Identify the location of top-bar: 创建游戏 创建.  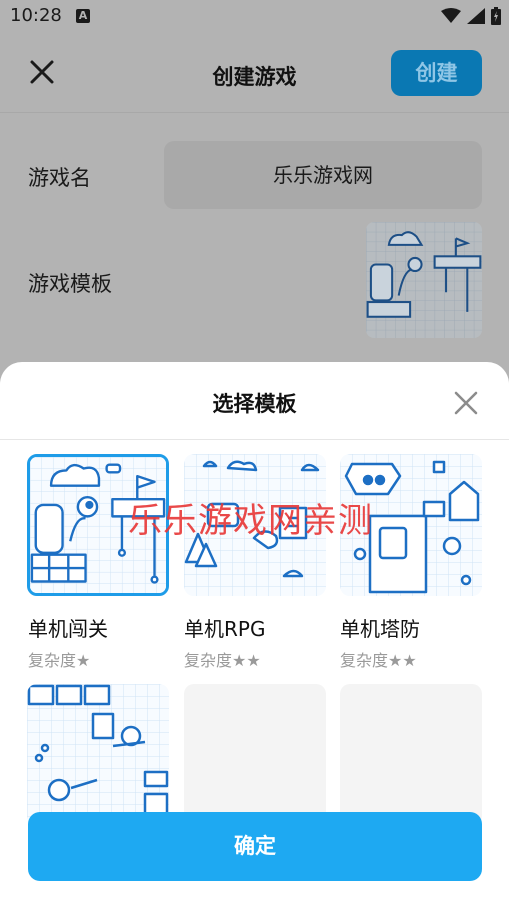
(254, 74).